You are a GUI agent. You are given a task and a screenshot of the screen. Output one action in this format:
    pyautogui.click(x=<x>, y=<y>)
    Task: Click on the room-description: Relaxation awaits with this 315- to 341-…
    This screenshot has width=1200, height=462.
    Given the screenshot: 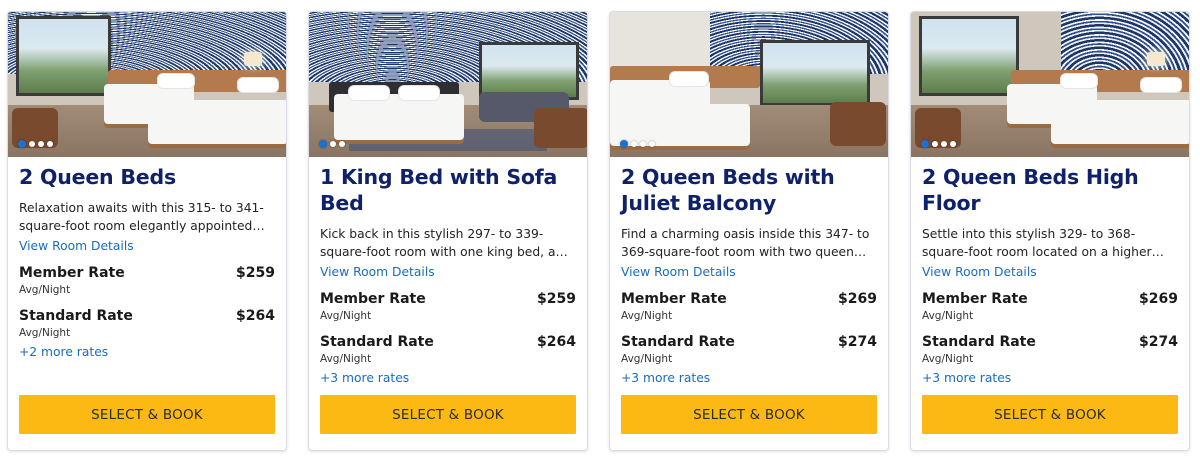 What is the action you would take?
    pyautogui.click(x=141, y=217)
    